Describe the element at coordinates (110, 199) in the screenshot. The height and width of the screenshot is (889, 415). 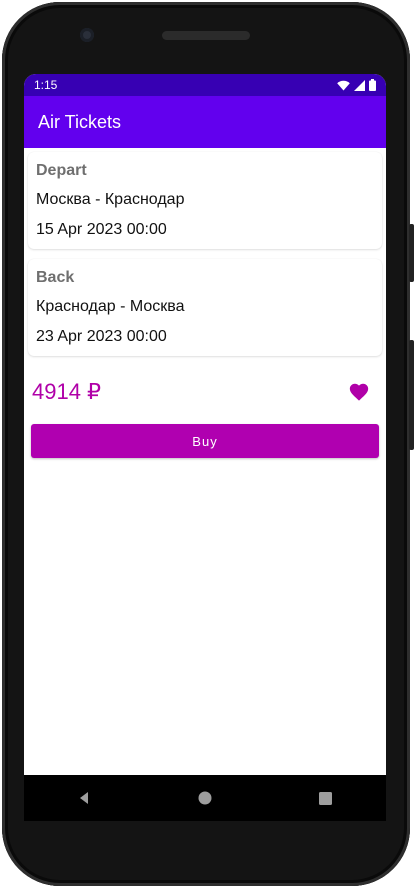
I see `depart-route: Москва - Краснодар` at that location.